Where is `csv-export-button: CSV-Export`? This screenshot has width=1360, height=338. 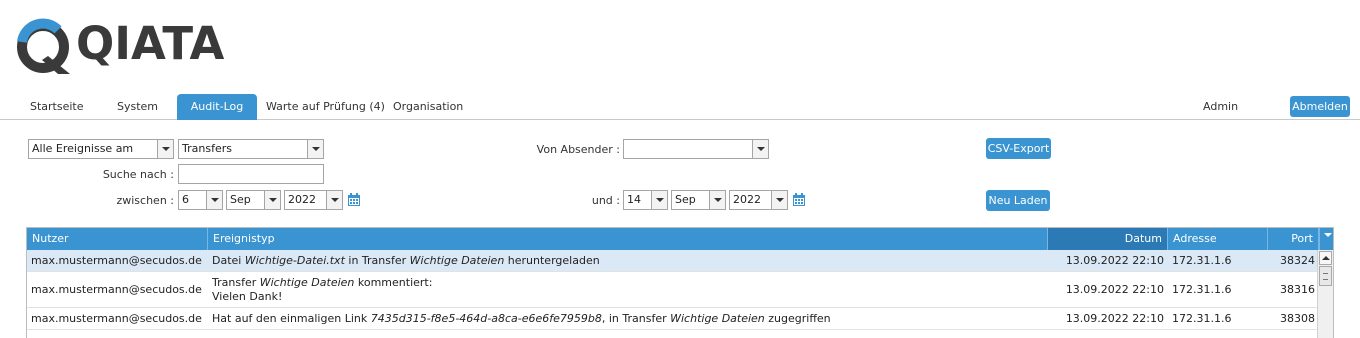 csv-export-button: CSV-Export is located at coordinates (1018, 148).